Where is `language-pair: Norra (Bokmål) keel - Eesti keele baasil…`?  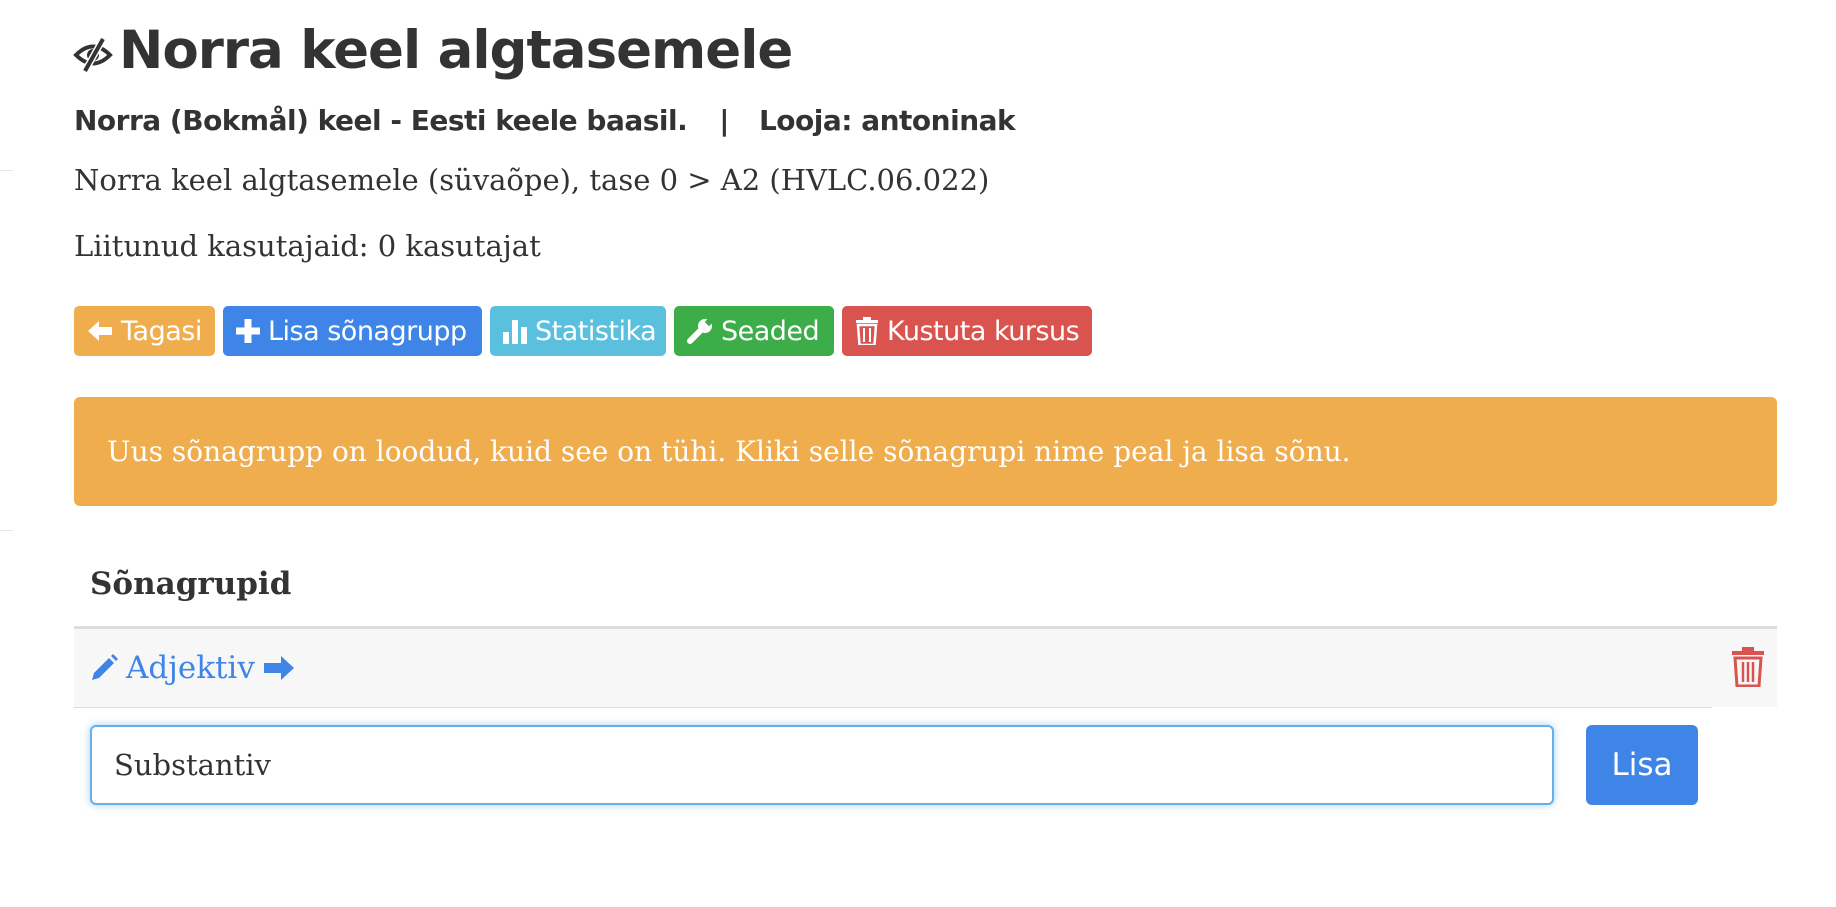
language-pair: Norra (Bokmål) keel - Eesti keele baasil… is located at coordinates (381, 120).